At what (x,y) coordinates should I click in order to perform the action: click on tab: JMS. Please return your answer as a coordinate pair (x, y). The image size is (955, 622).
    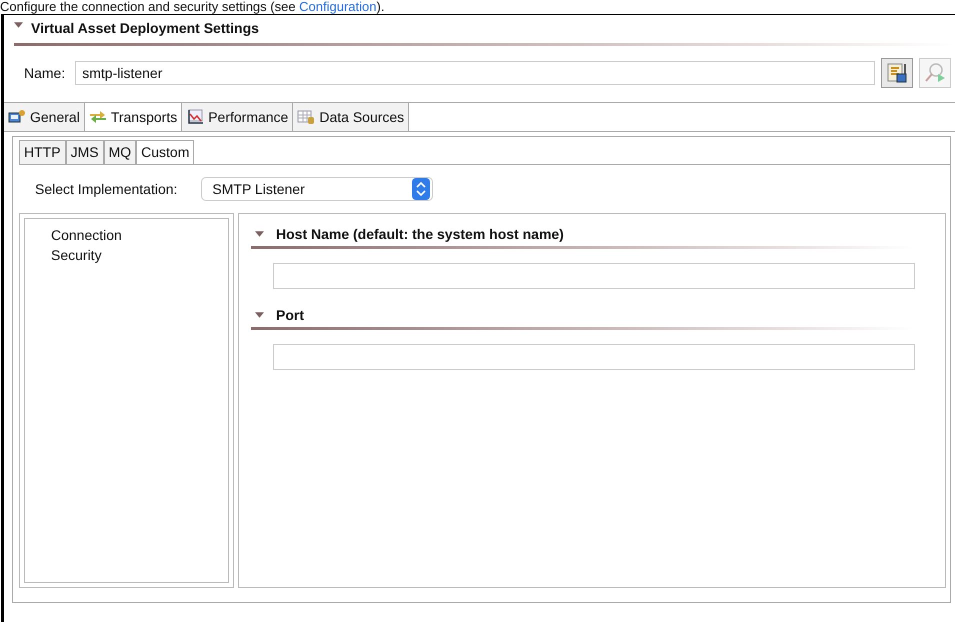
    Looking at the image, I should click on (85, 152).